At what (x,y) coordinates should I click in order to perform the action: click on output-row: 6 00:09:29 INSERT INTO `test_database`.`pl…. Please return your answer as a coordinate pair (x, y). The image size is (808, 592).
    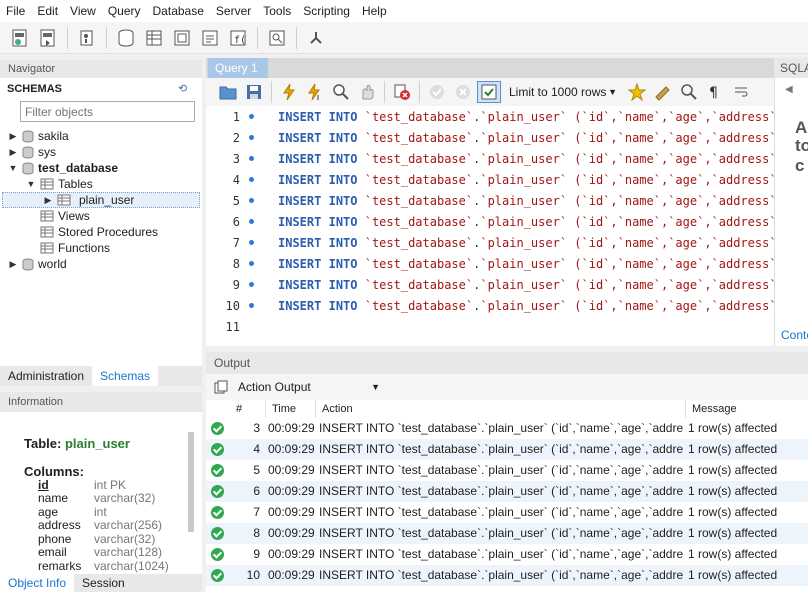
    Looking at the image, I should click on (507, 491).